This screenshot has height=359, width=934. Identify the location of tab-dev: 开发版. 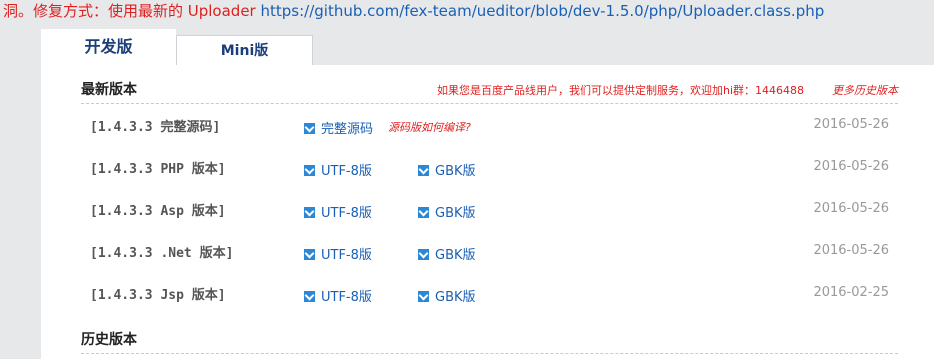
(108, 47).